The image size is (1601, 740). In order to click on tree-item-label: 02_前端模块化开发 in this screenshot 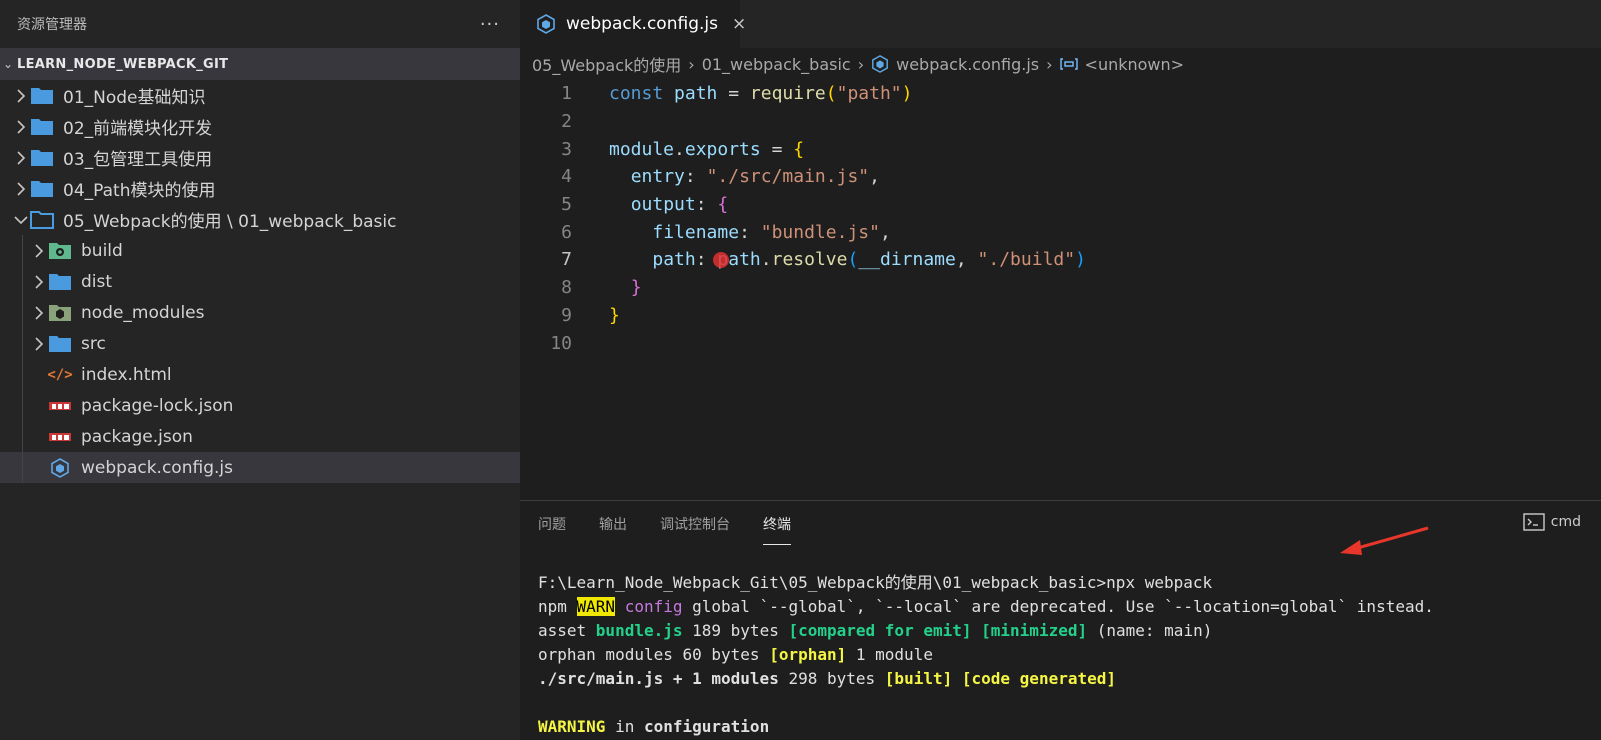, I will do `click(138, 129)`.